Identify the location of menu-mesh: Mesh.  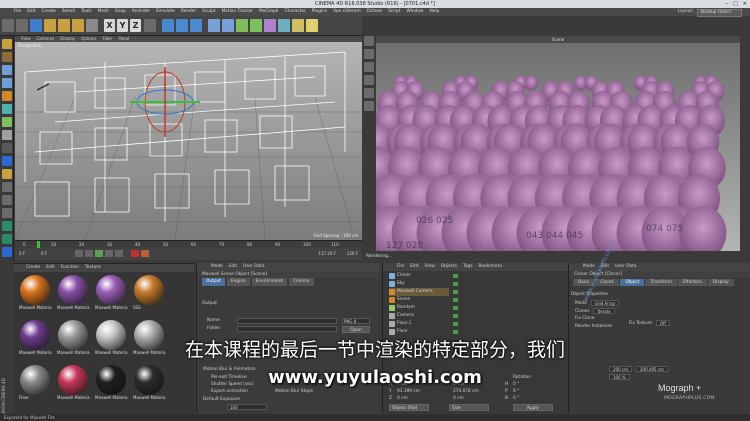
(103, 12).